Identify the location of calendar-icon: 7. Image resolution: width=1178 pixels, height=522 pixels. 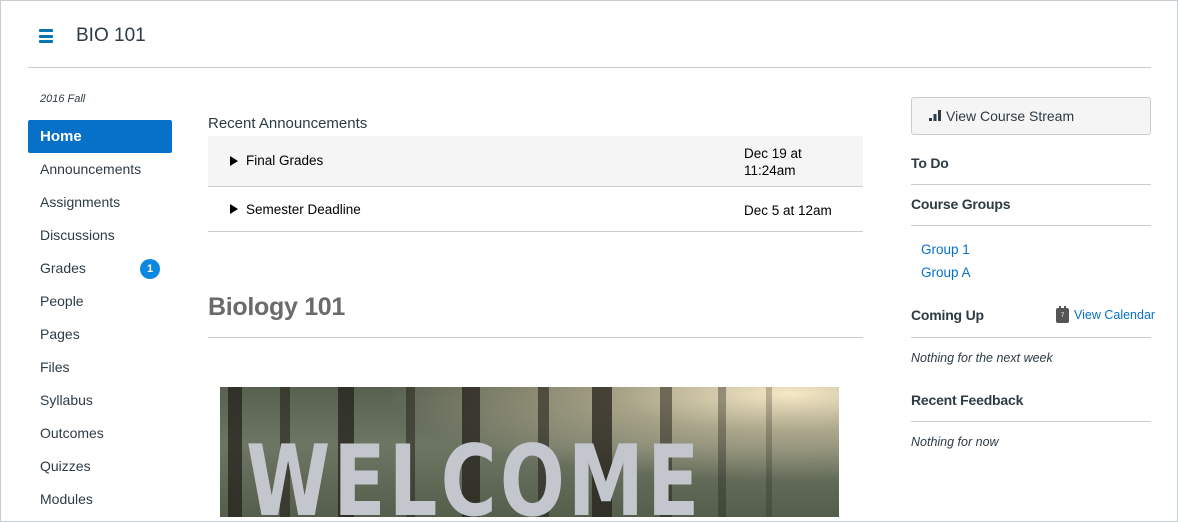
(1062, 314).